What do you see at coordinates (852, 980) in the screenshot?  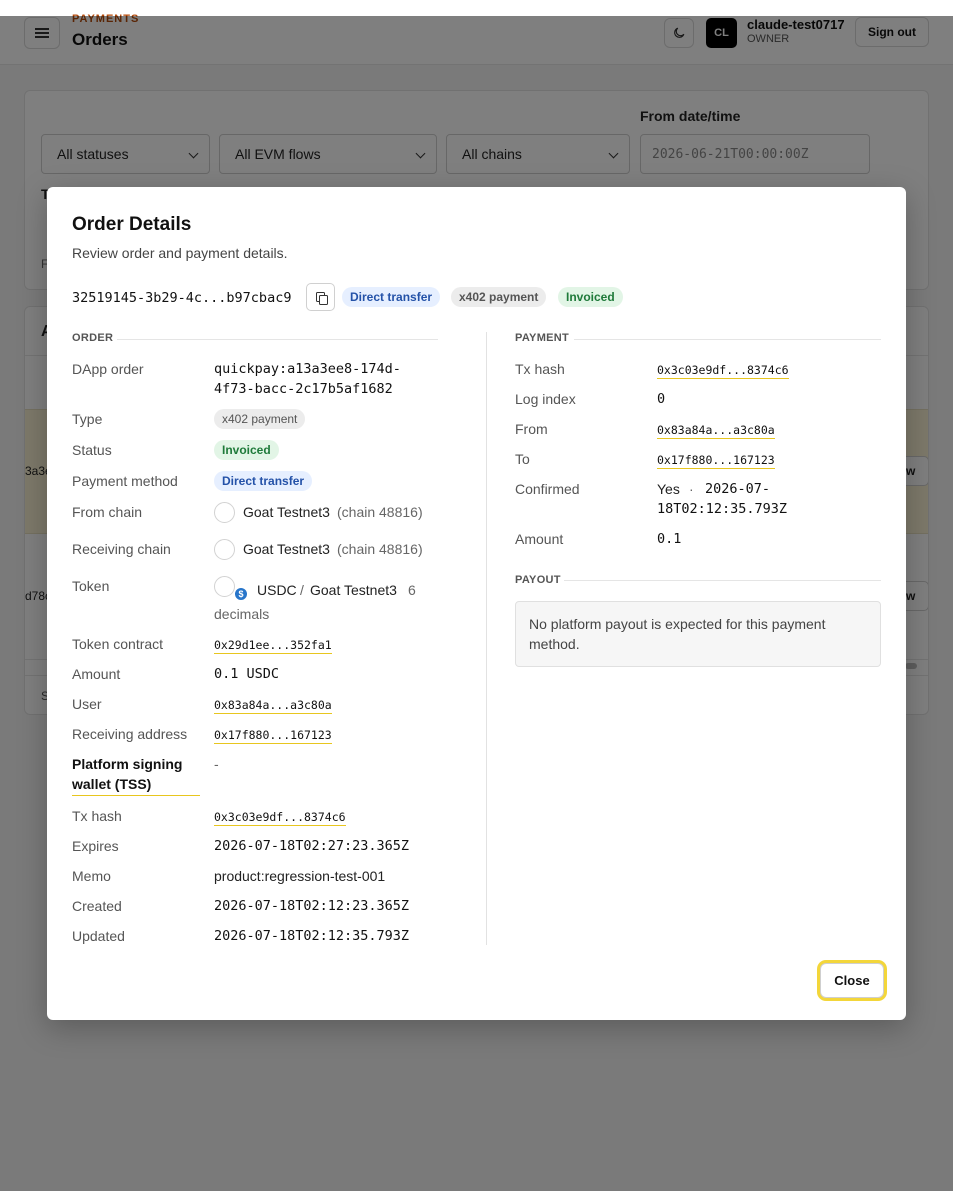 I see `close-button: Close` at bounding box center [852, 980].